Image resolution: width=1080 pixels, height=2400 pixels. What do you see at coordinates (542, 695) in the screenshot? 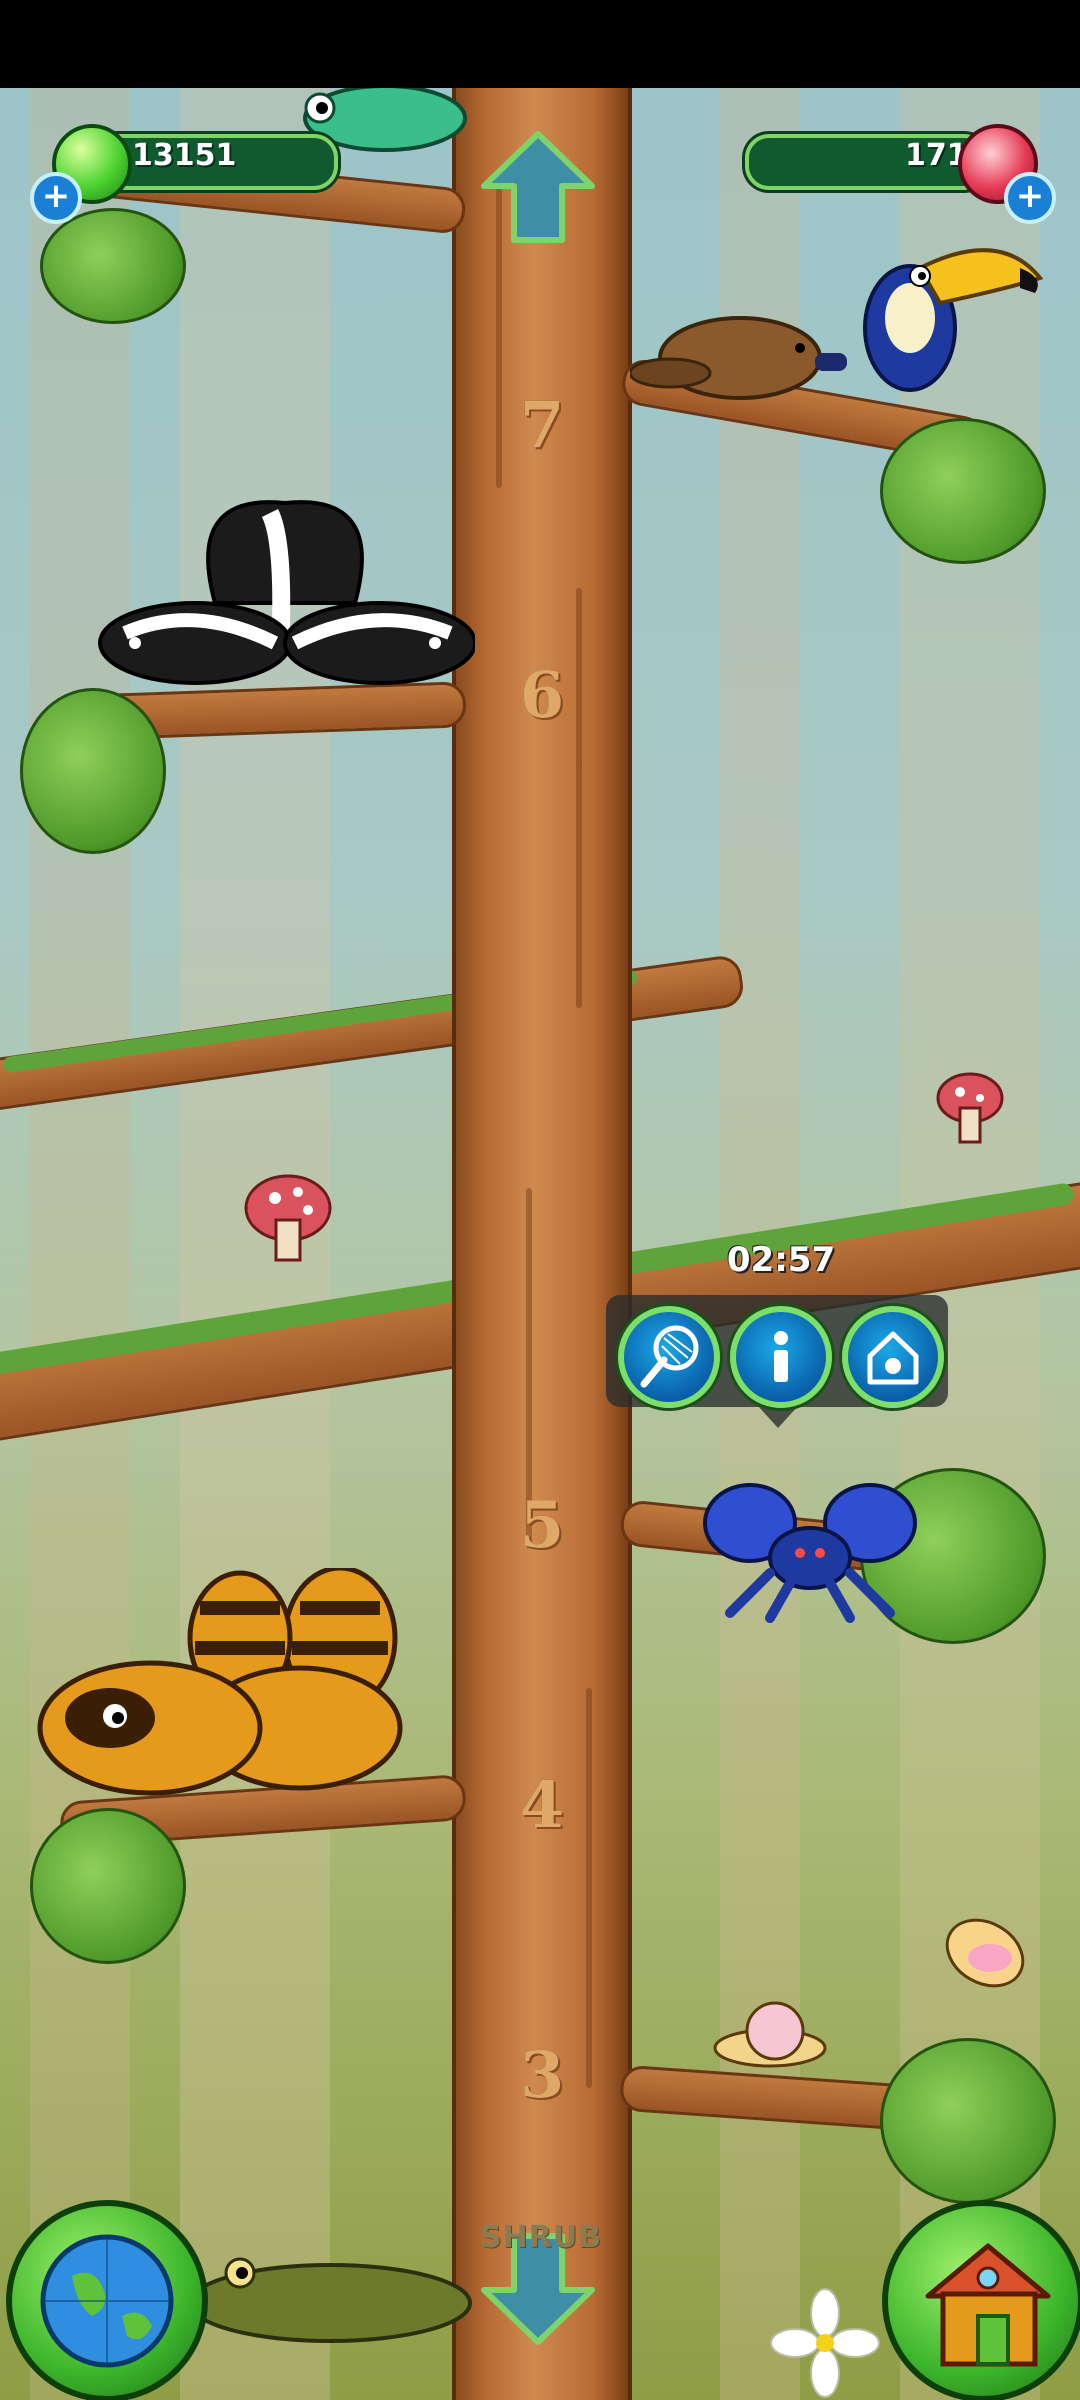
I see `level-number-6: 6` at bounding box center [542, 695].